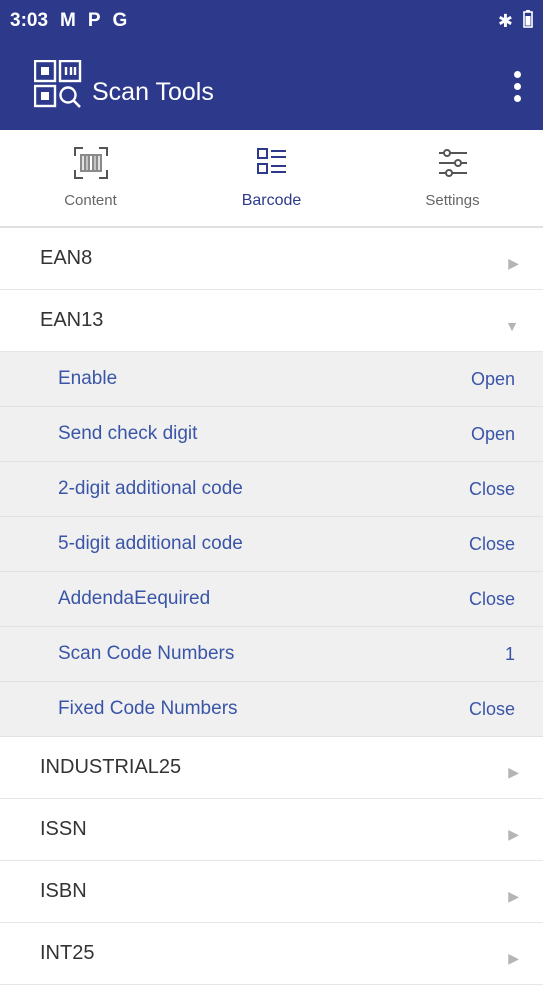  Describe the element at coordinates (528, 21) in the screenshot. I see `battery-icon` at that location.